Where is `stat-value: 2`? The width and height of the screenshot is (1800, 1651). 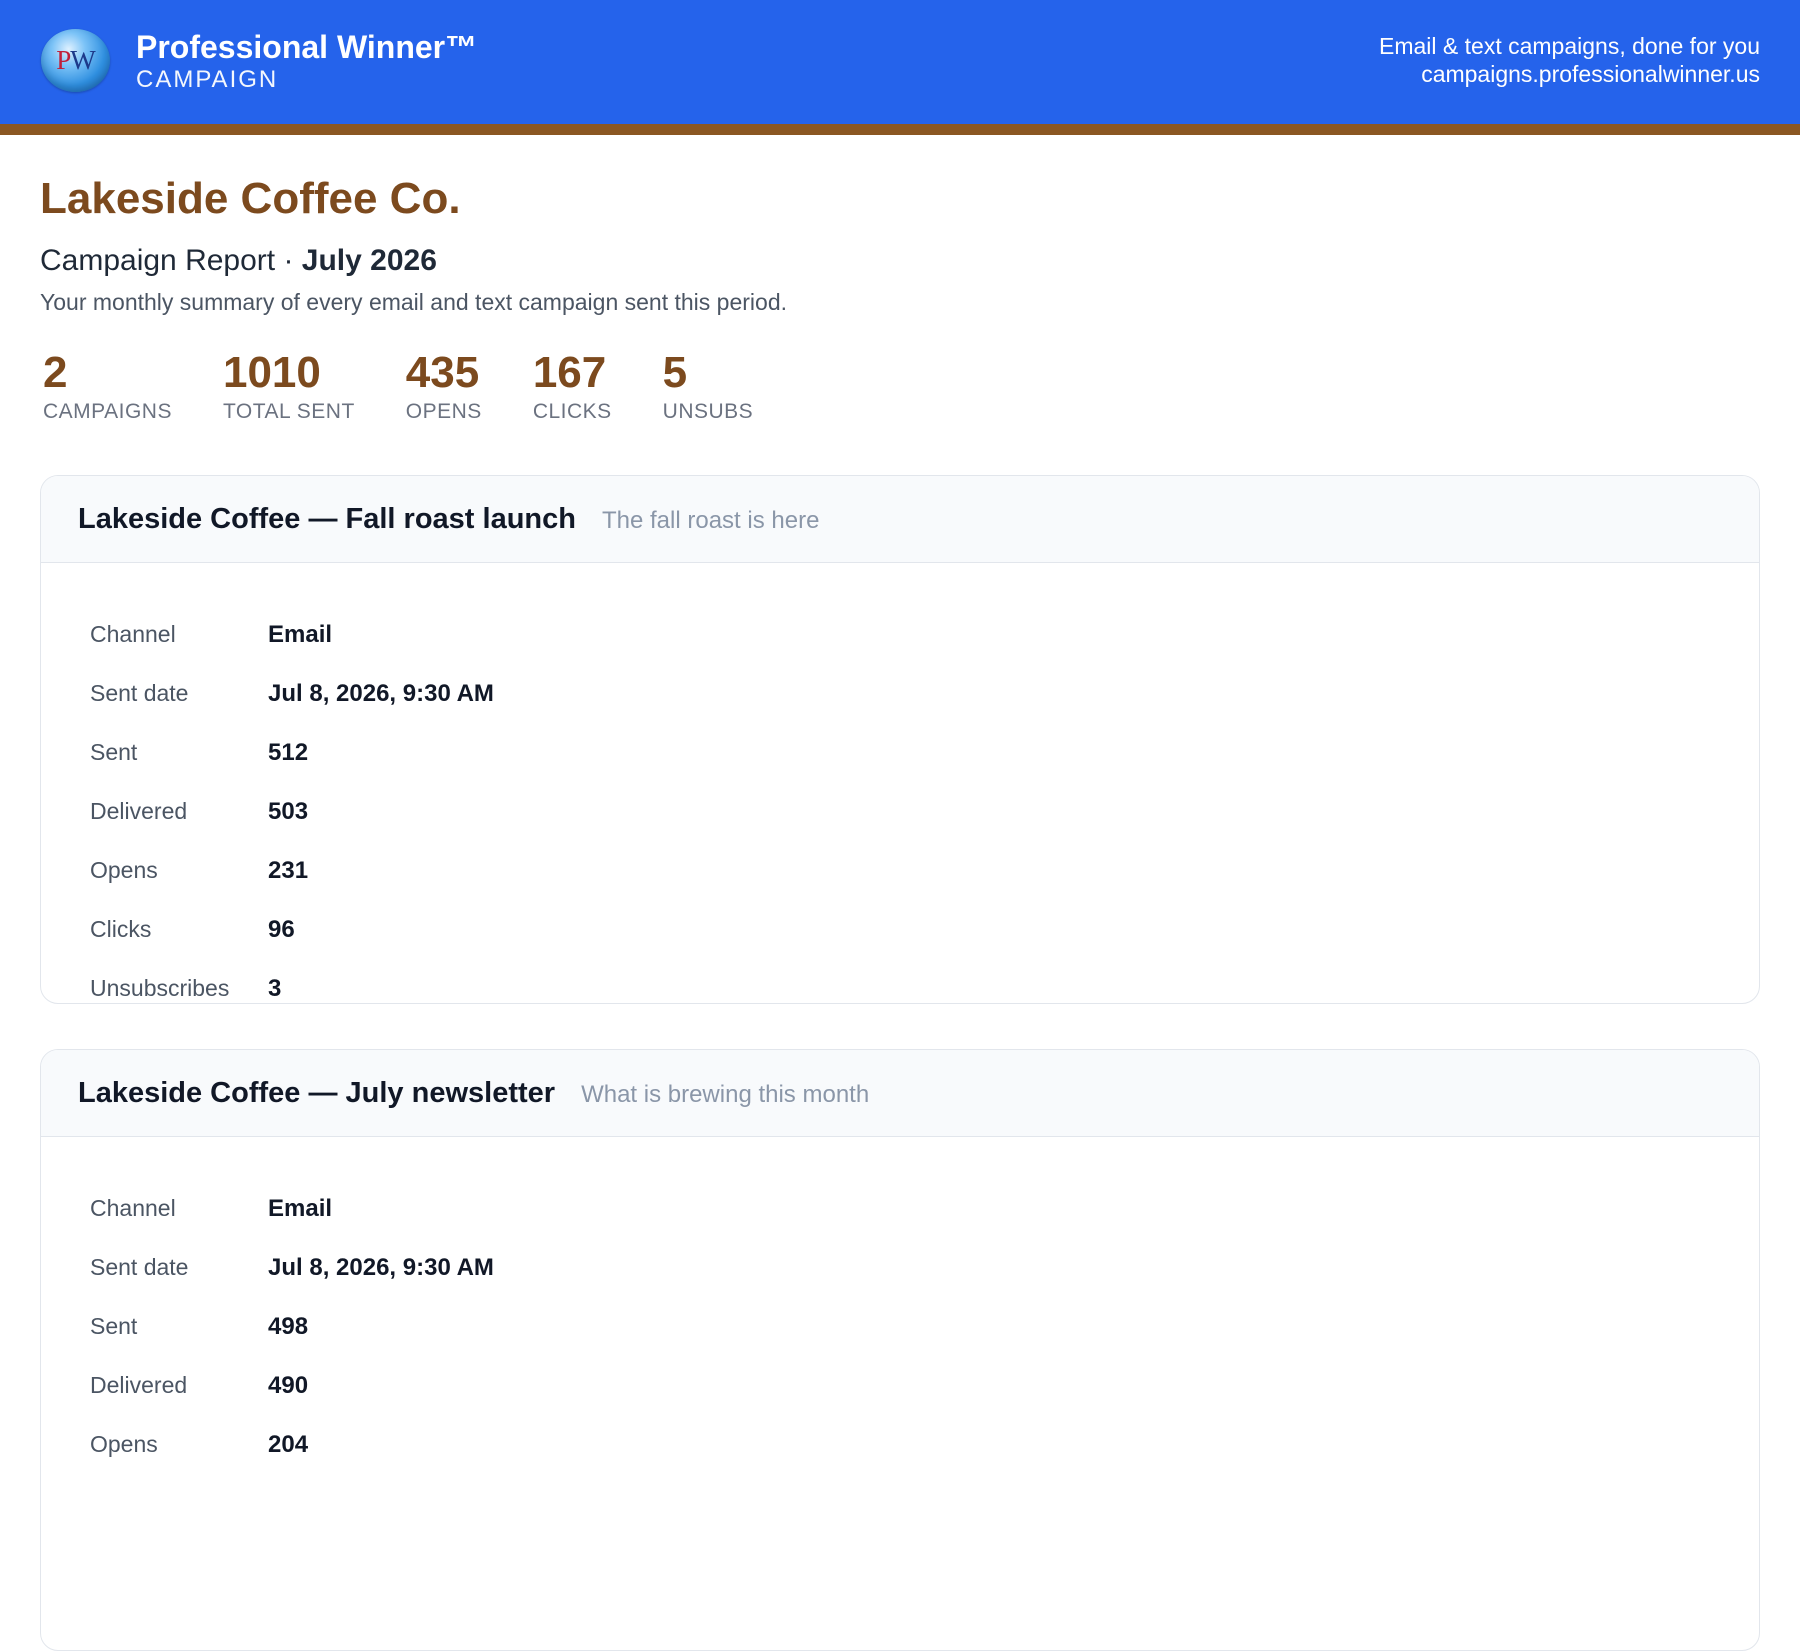
stat-value: 2 is located at coordinates (55, 372).